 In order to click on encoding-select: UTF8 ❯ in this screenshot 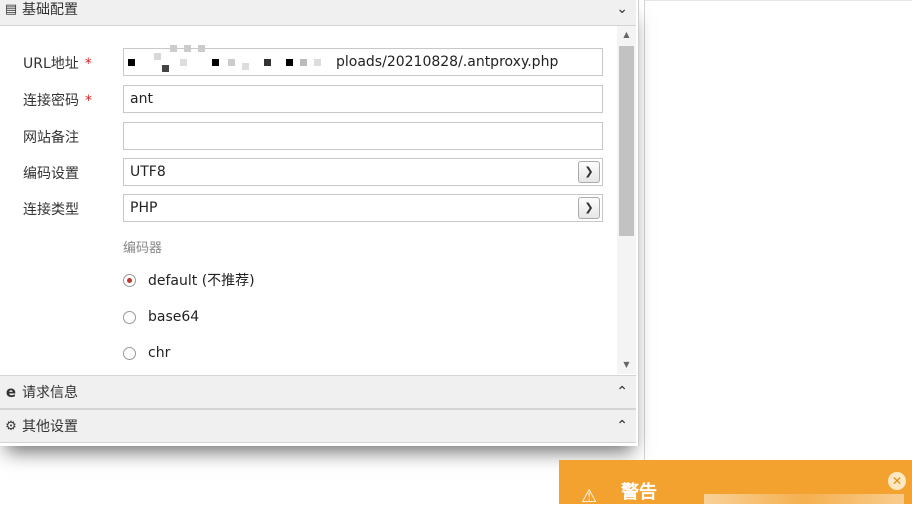, I will do `click(363, 172)`.